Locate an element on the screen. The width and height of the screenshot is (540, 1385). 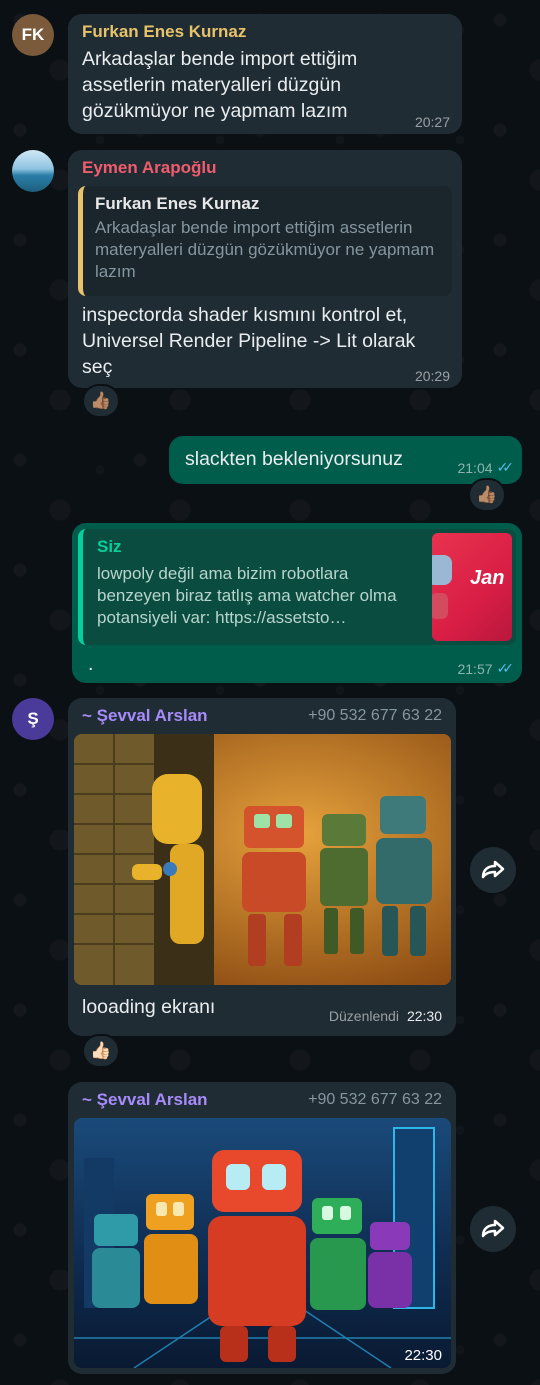
message-time: 20:29 is located at coordinates (432, 376).